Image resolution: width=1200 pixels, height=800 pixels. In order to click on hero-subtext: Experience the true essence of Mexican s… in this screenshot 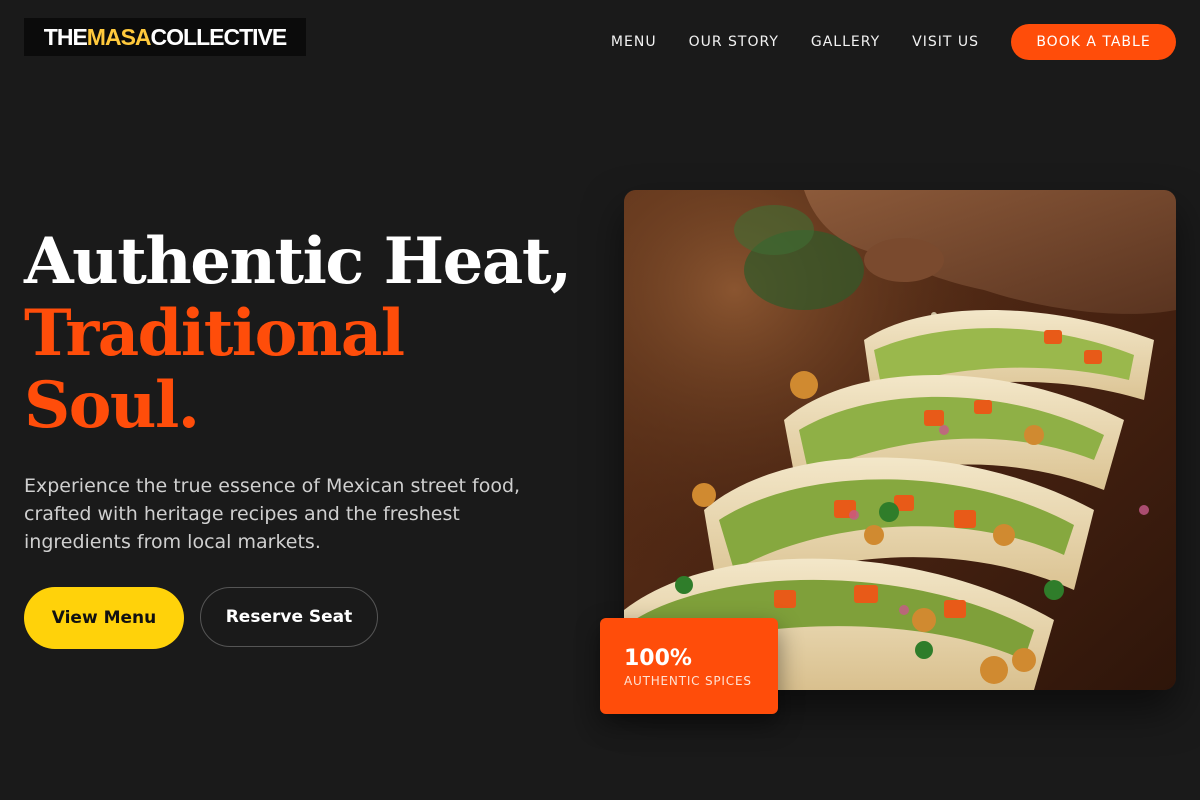, I will do `click(272, 514)`.